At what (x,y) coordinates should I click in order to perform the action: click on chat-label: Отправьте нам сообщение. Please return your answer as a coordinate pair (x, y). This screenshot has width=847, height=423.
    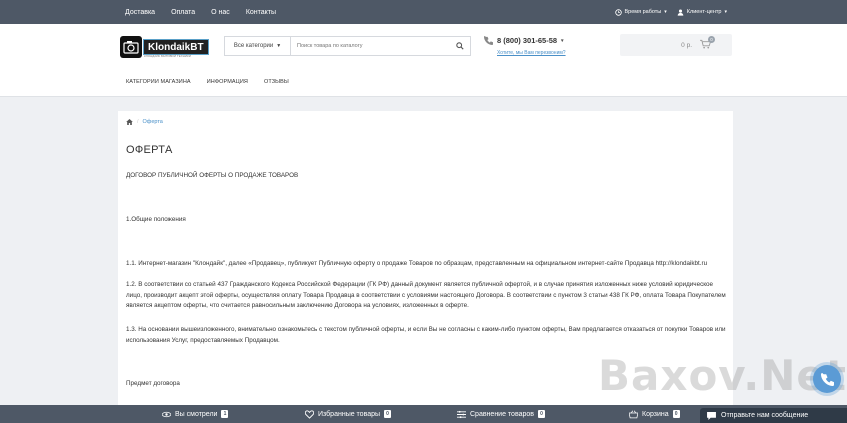
    Looking at the image, I should click on (765, 415).